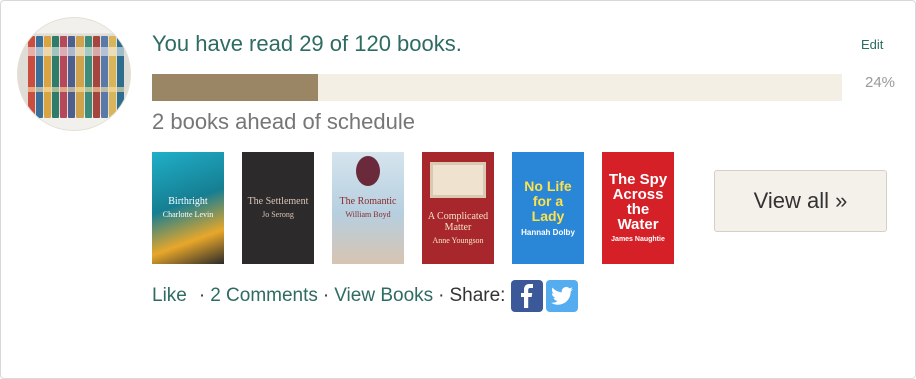  What do you see at coordinates (800, 201) in the screenshot?
I see `view-all-button: View all »` at bounding box center [800, 201].